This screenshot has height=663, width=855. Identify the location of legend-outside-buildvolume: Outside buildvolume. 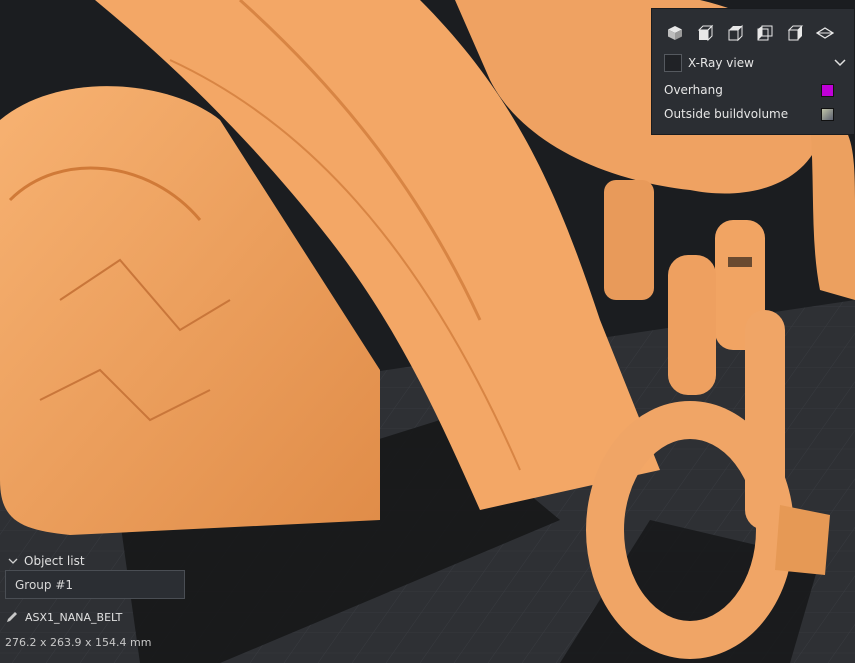
(749, 114).